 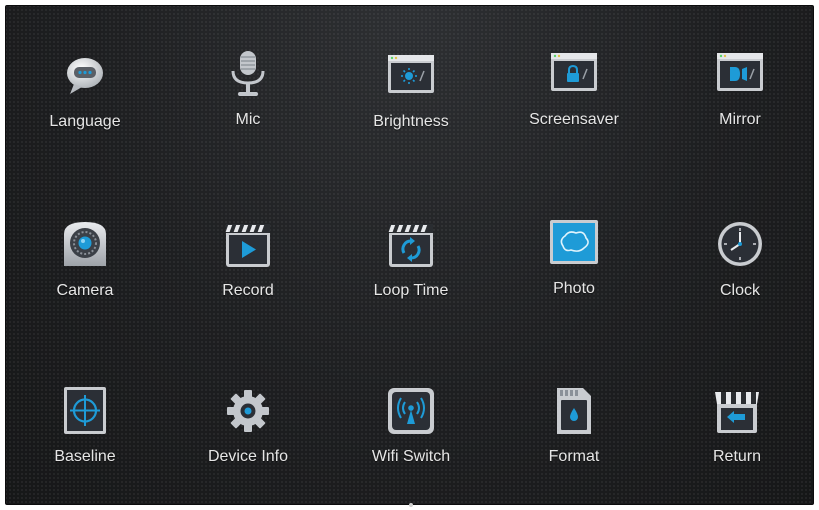 What do you see at coordinates (248, 290) in the screenshot?
I see `menu-item-label: Record` at bounding box center [248, 290].